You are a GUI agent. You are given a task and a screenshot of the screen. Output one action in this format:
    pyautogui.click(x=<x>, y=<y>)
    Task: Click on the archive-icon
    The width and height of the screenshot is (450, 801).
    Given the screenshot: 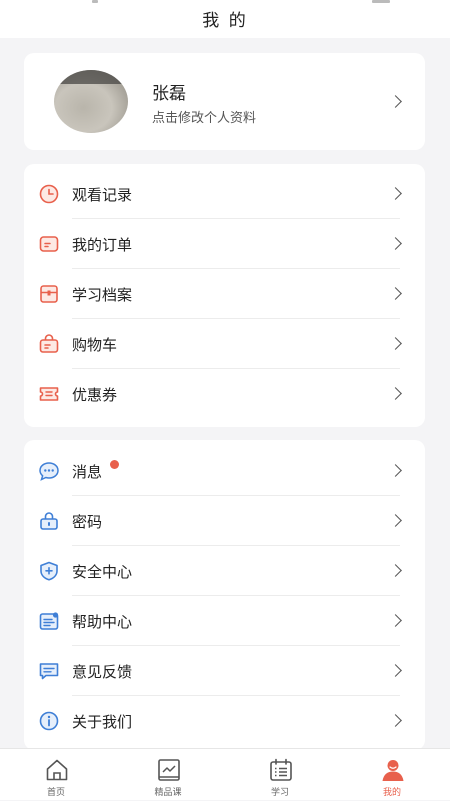 What is the action you would take?
    pyautogui.click(x=49, y=294)
    